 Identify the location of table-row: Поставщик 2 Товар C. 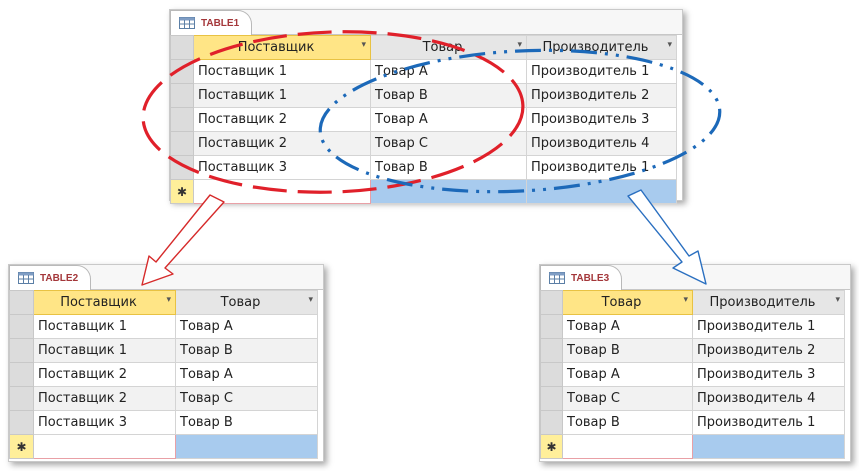
(163, 398).